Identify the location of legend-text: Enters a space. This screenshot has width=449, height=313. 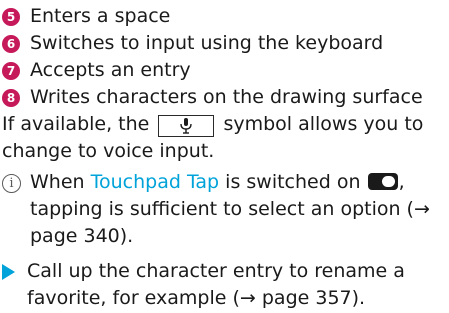
(100, 16).